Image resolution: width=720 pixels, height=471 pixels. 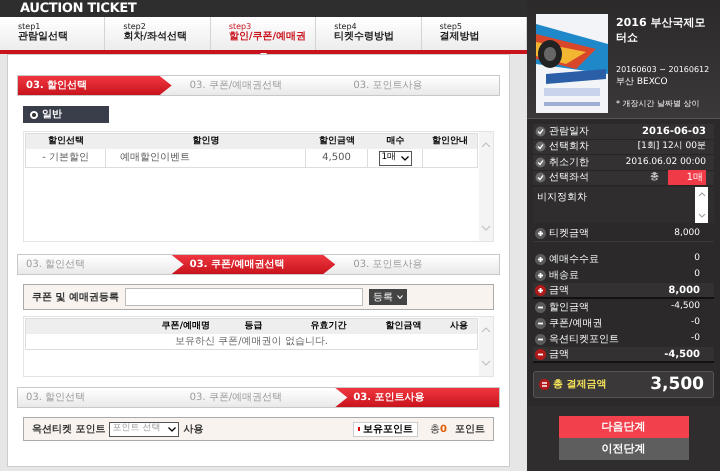 What do you see at coordinates (584, 339) in the screenshot?
I see `amount-label: 옥션티켓포인트` at bounding box center [584, 339].